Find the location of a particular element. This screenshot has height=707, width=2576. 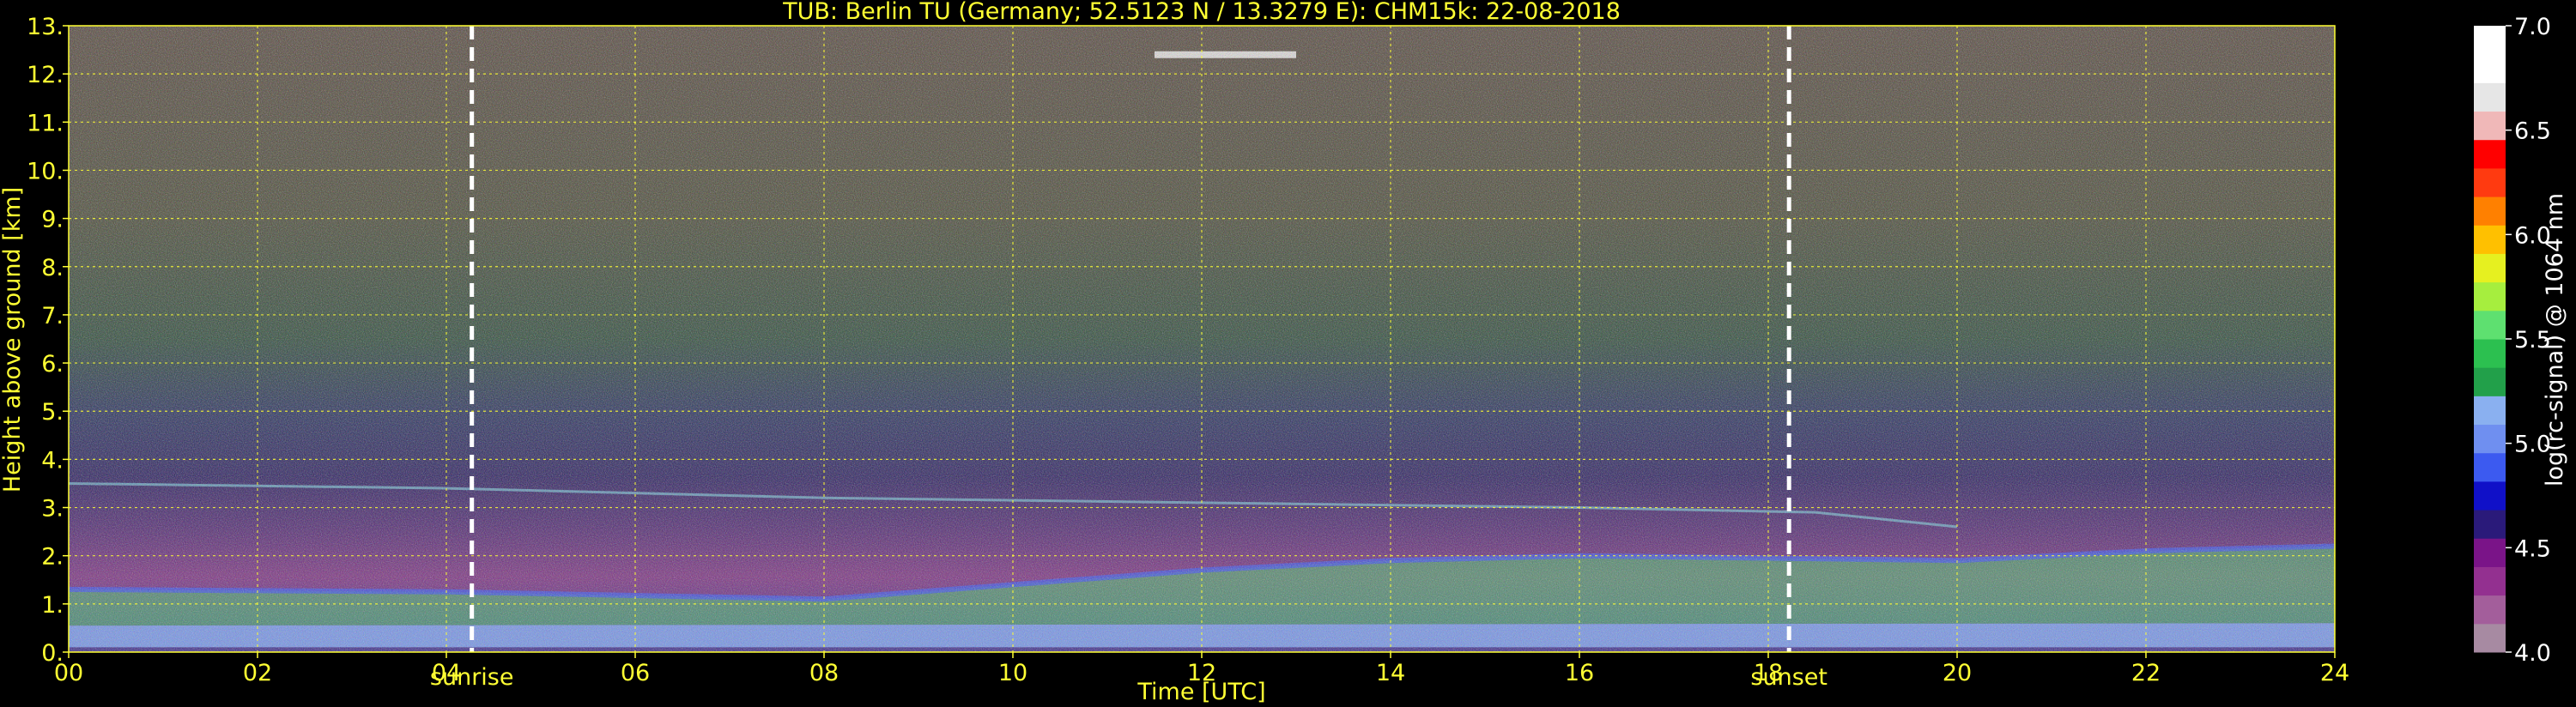

colorbar-tick-label: 7.0 is located at coordinates (2532, 27).